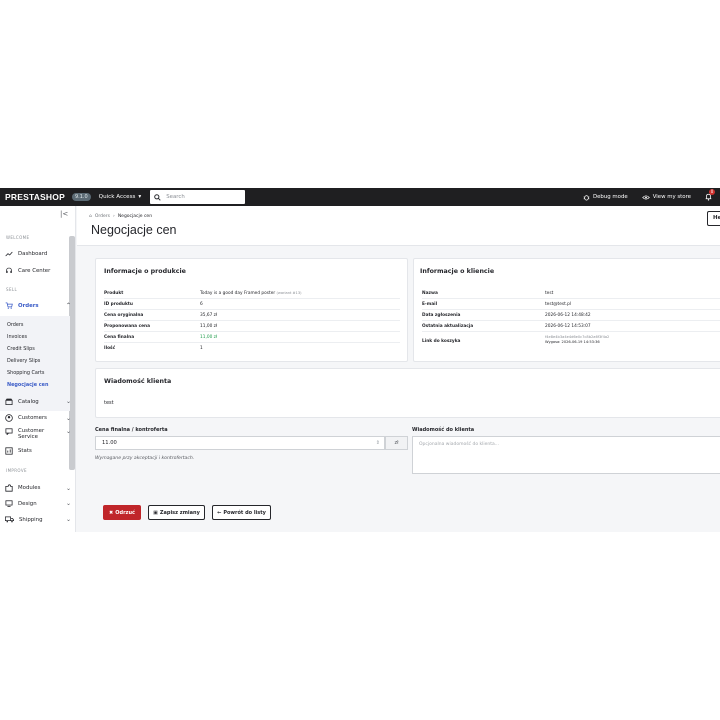 This screenshot has width=720, height=720. What do you see at coordinates (710, 195) in the screenshot?
I see `notifications-button: 0` at bounding box center [710, 195].